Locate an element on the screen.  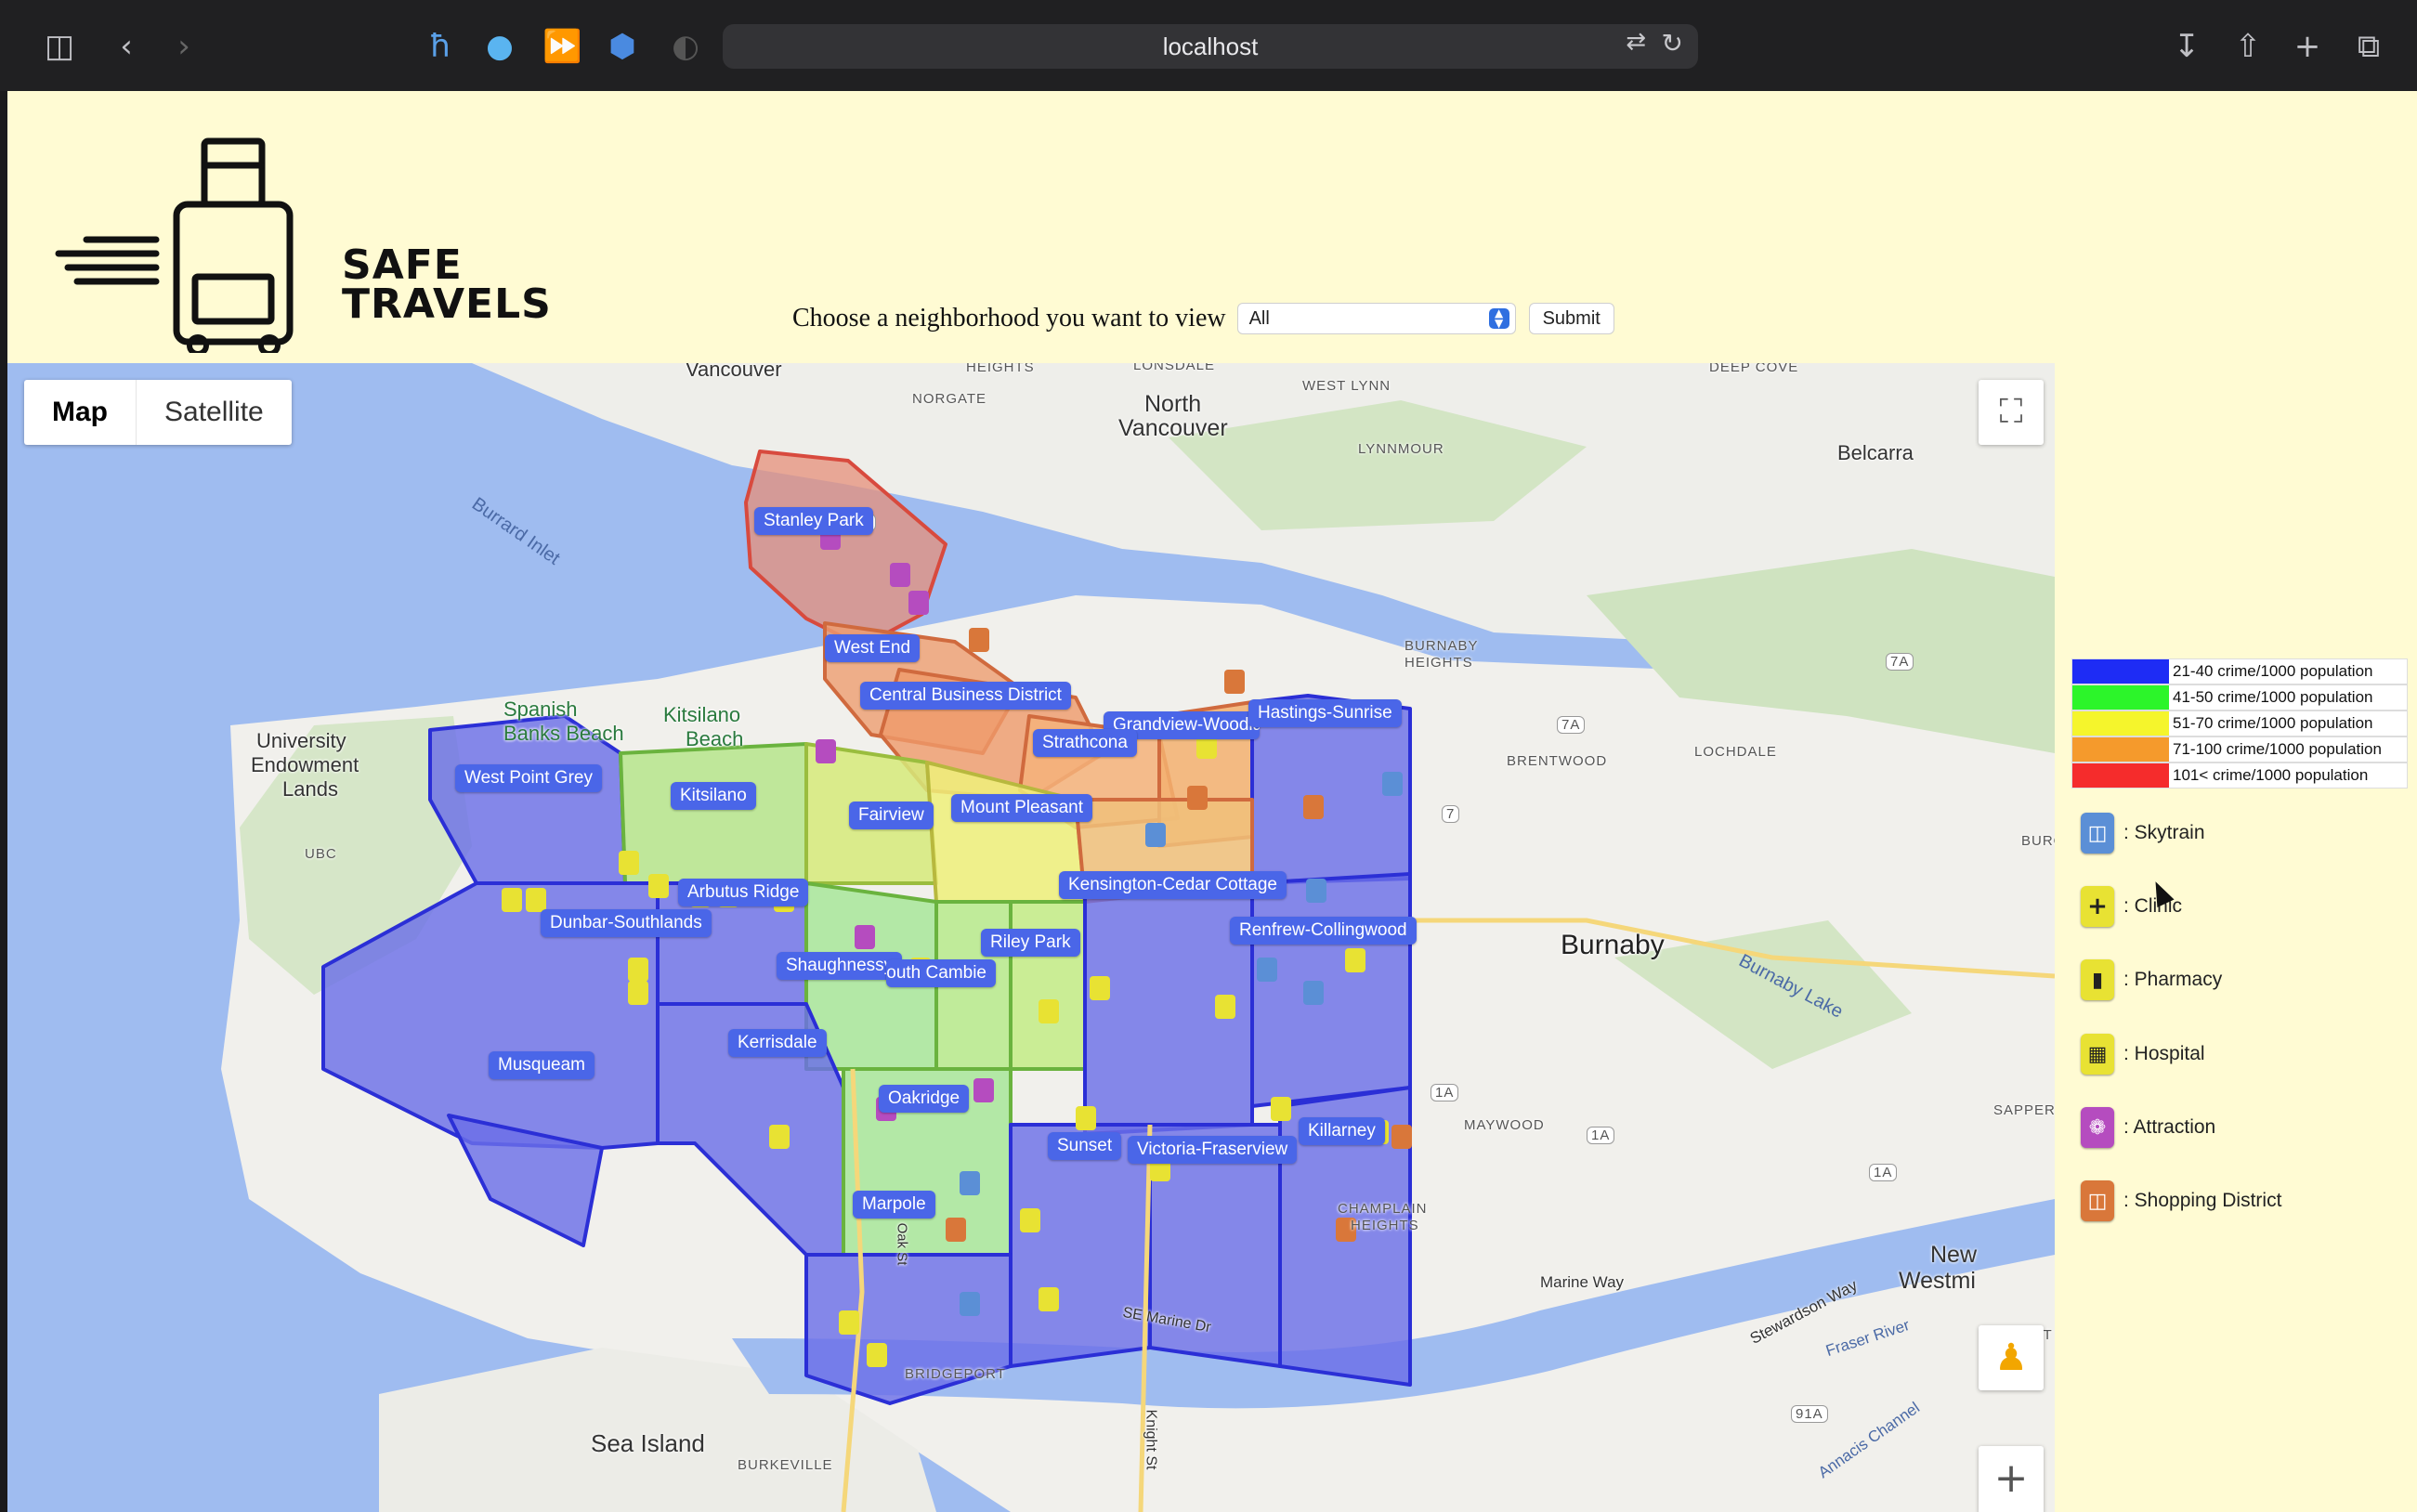
legend-band-51-70: 51-70 crime/1000 population is located at coordinates (2239, 723).